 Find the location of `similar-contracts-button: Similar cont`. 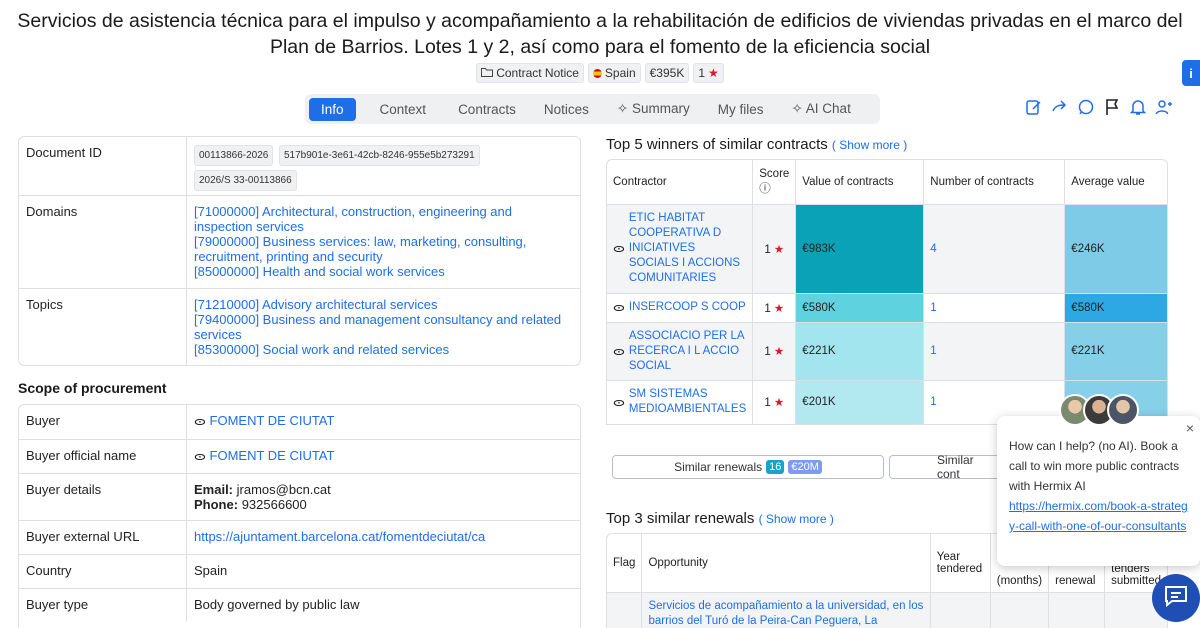

similar-contracts-button: Similar cont is located at coordinates (944, 467).